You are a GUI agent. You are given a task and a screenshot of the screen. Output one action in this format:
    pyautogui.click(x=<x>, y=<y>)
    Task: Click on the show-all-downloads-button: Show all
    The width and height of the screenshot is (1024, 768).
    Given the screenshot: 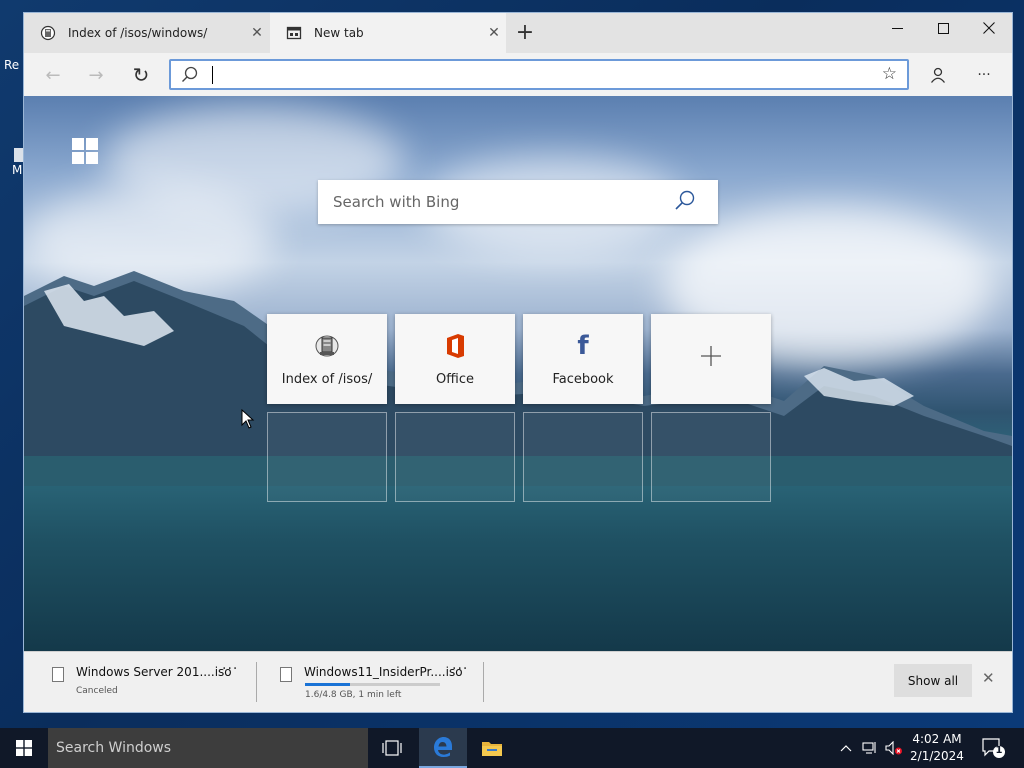 What is the action you would take?
    pyautogui.click(x=933, y=680)
    